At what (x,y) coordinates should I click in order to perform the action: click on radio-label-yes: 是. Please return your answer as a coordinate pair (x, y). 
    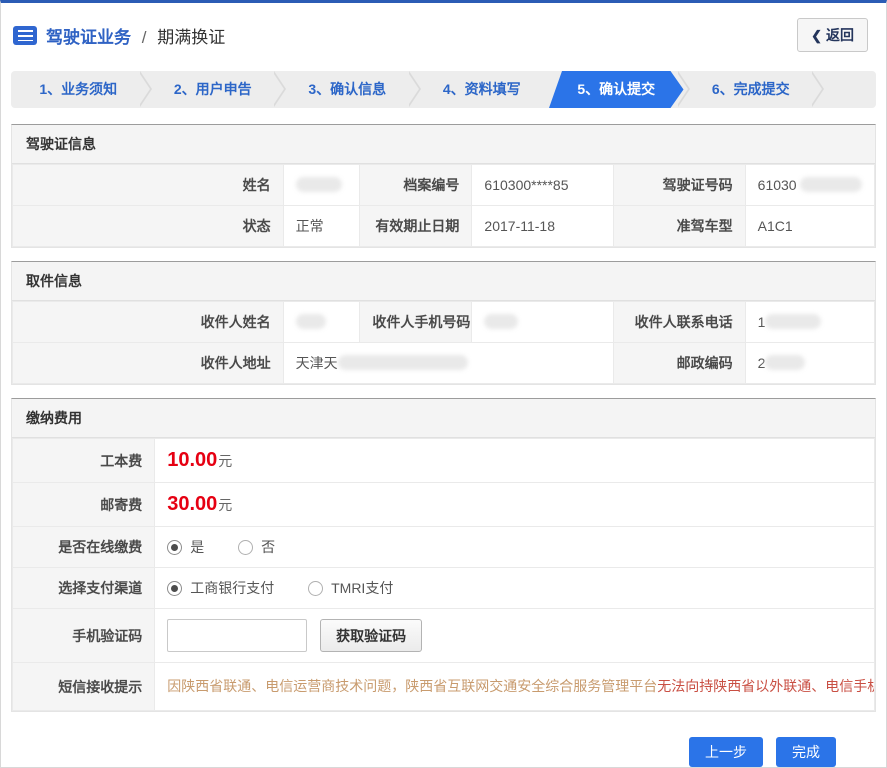
    Looking at the image, I should click on (197, 547).